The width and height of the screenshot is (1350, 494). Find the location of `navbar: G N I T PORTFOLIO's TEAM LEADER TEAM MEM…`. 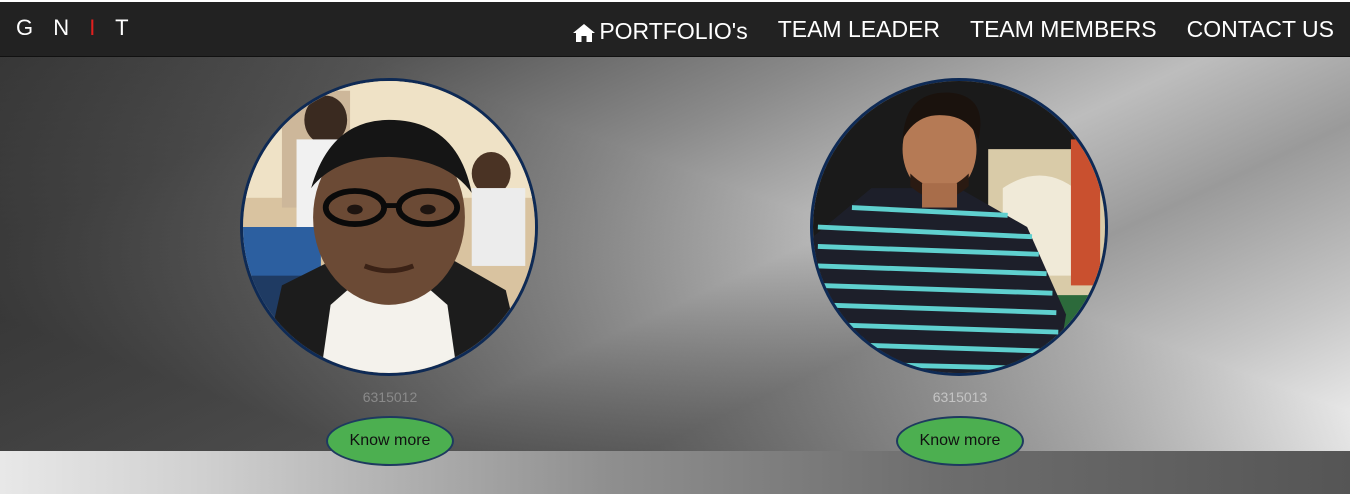

navbar: G N I T PORTFOLIO's TEAM LEADER TEAM MEM… is located at coordinates (675, 29).